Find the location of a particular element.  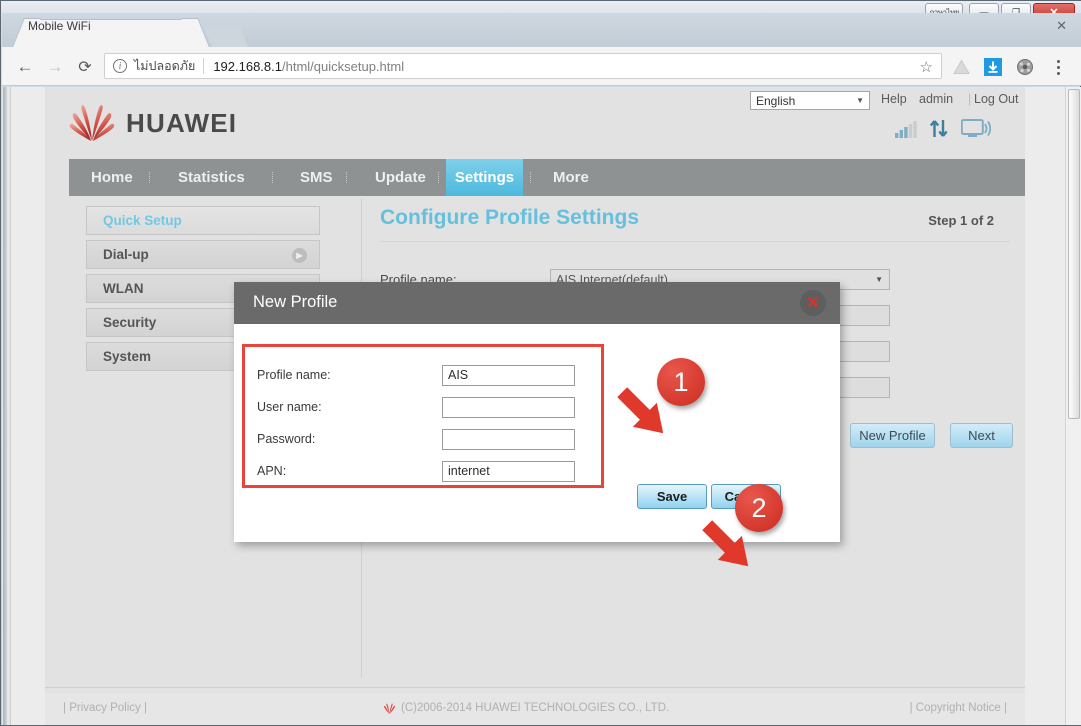

sidebar-item-label: WLAN is located at coordinates (123, 288).